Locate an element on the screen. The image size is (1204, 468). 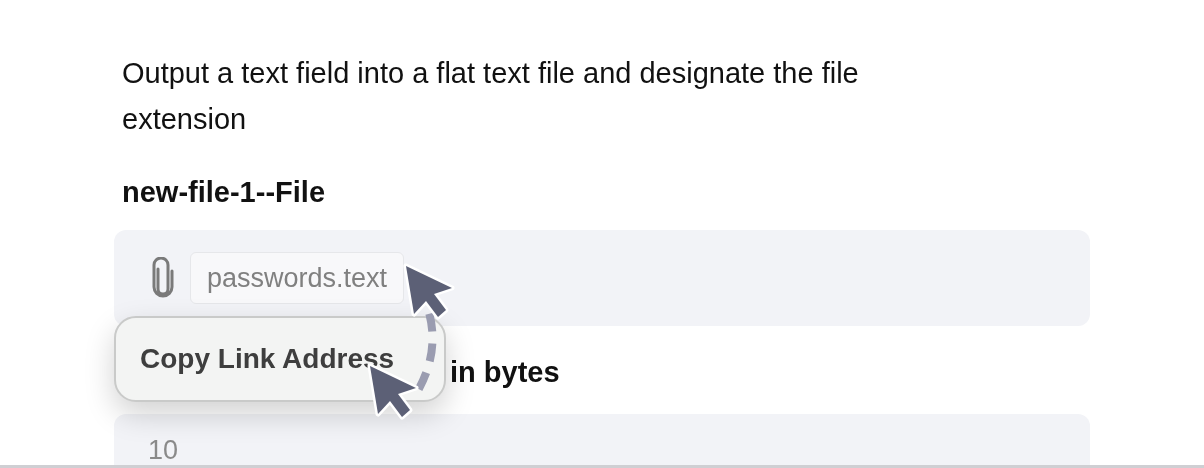
menu-item: Copy Link Address is located at coordinates (267, 359).